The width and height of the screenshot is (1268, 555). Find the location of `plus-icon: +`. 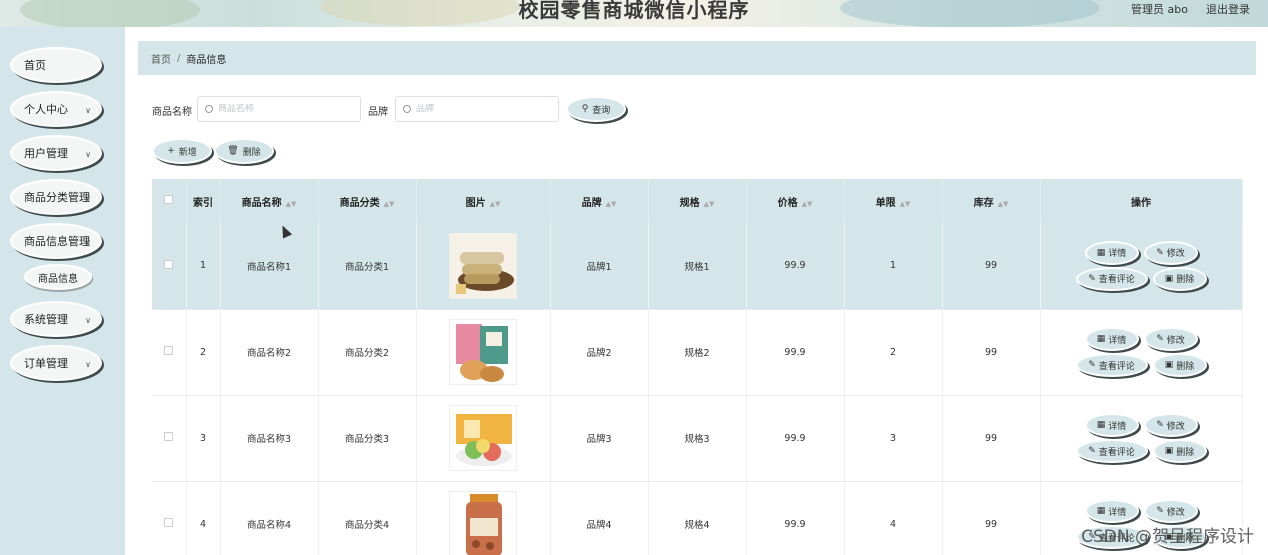

plus-icon: + is located at coordinates (171, 151).